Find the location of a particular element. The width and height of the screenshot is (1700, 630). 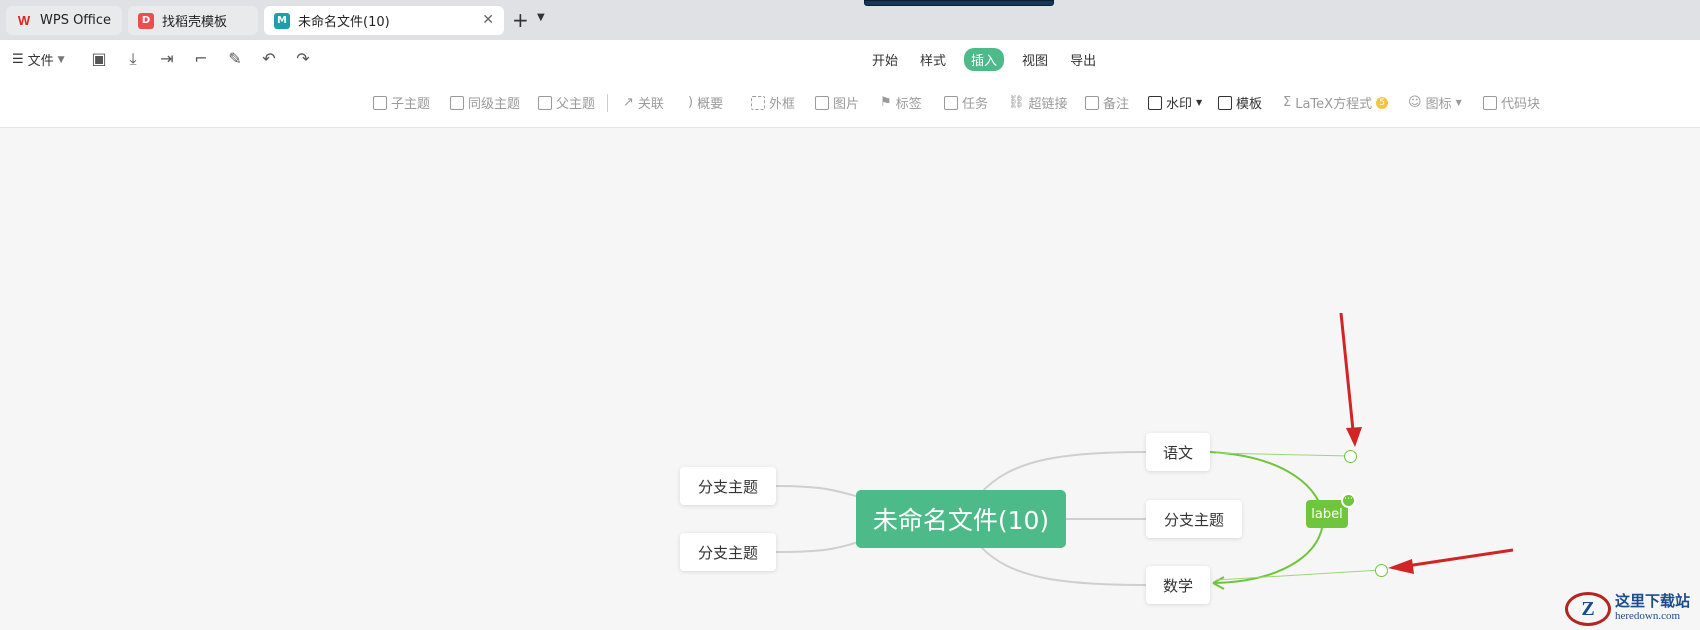

watermark-cn-text: 这里下载站 is located at coordinates (1653, 601).